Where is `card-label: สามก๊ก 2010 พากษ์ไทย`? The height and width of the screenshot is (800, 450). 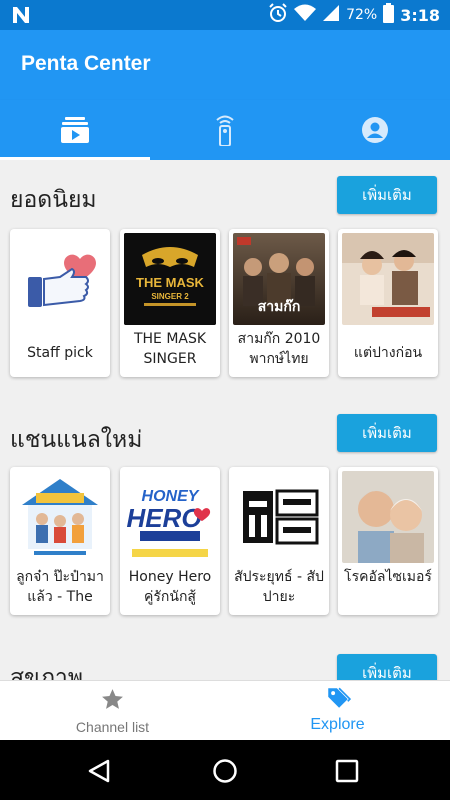 card-label: สามก๊ก 2010 พากษ์ไทย is located at coordinates (279, 349).